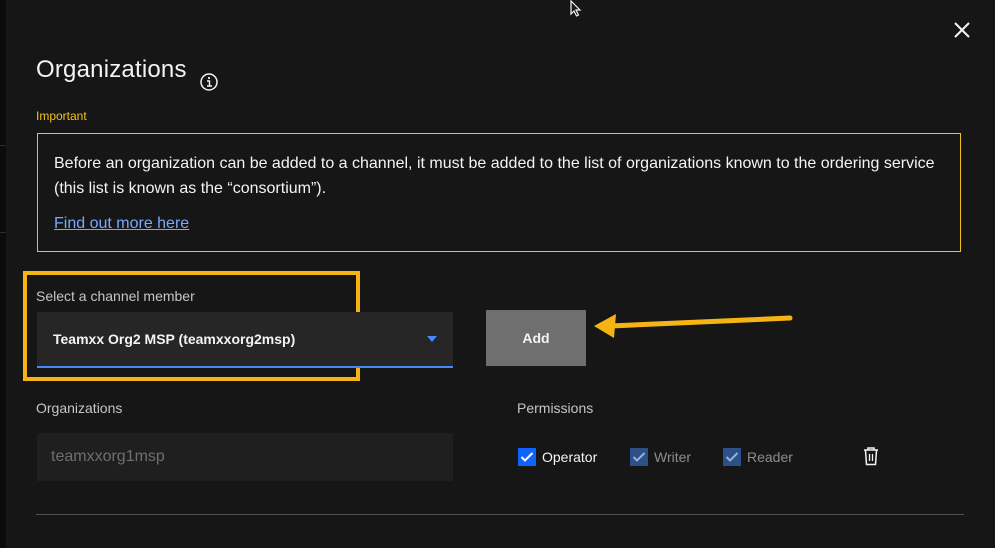 The image size is (995, 548). I want to click on chevron-down-icon, so click(432, 339).